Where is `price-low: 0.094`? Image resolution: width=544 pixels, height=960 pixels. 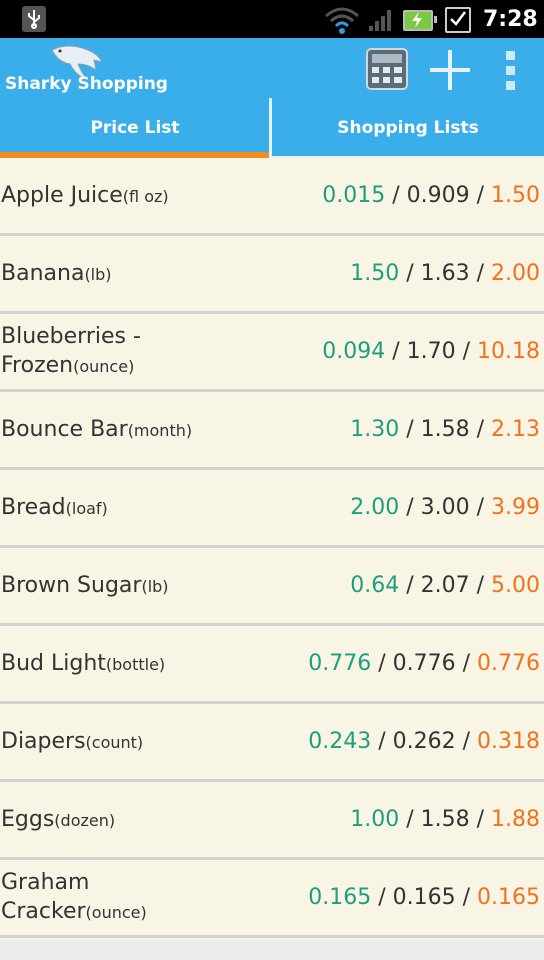
price-low: 0.094 is located at coordinates (354, 351).